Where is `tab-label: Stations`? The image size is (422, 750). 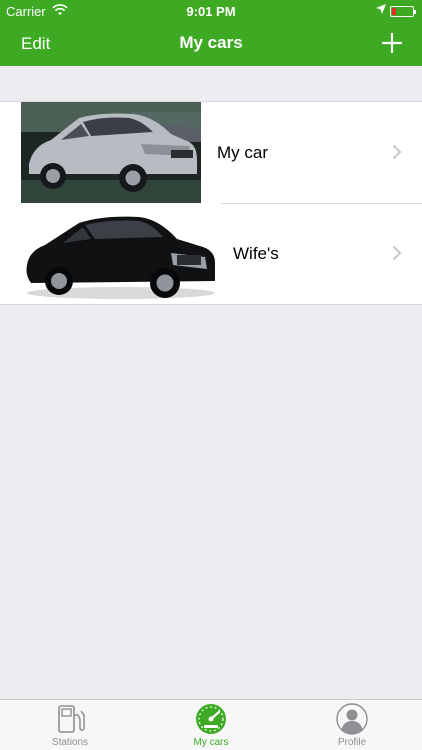
tab-label: Stations is located at coordinates (70, 742).